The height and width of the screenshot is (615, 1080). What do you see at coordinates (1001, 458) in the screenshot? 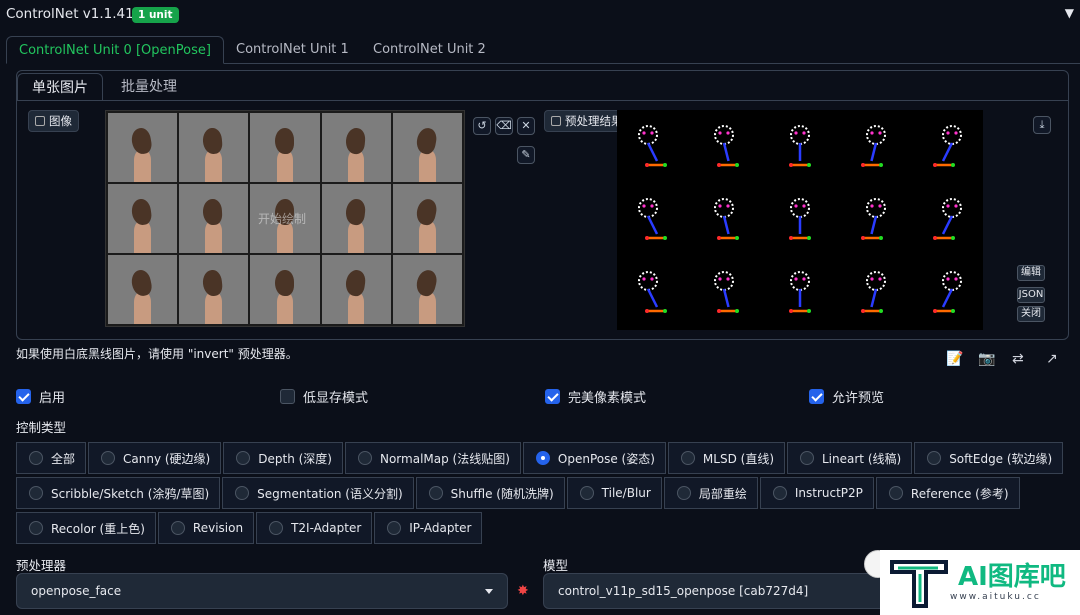
I see `control-type-label: SoftEdge (软边缘)` at bounding box center [1001, 458].